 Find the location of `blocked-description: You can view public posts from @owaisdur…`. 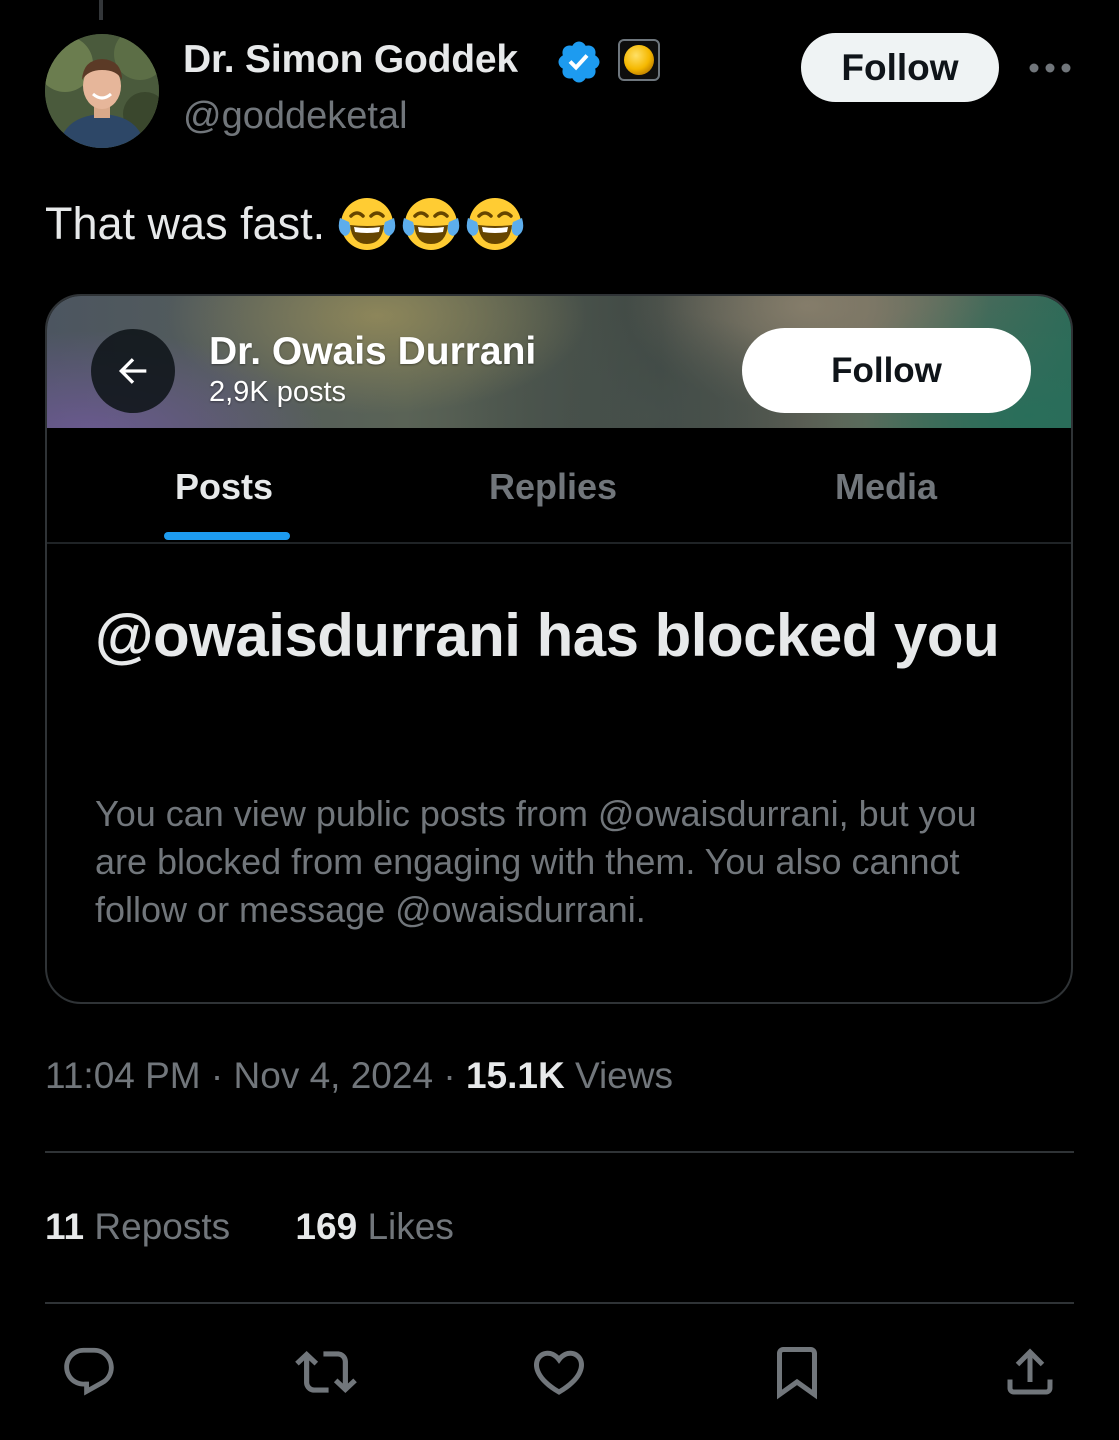

blocked-description: You can view public posts from @owaisdur… is located at coordinates (536, 861).